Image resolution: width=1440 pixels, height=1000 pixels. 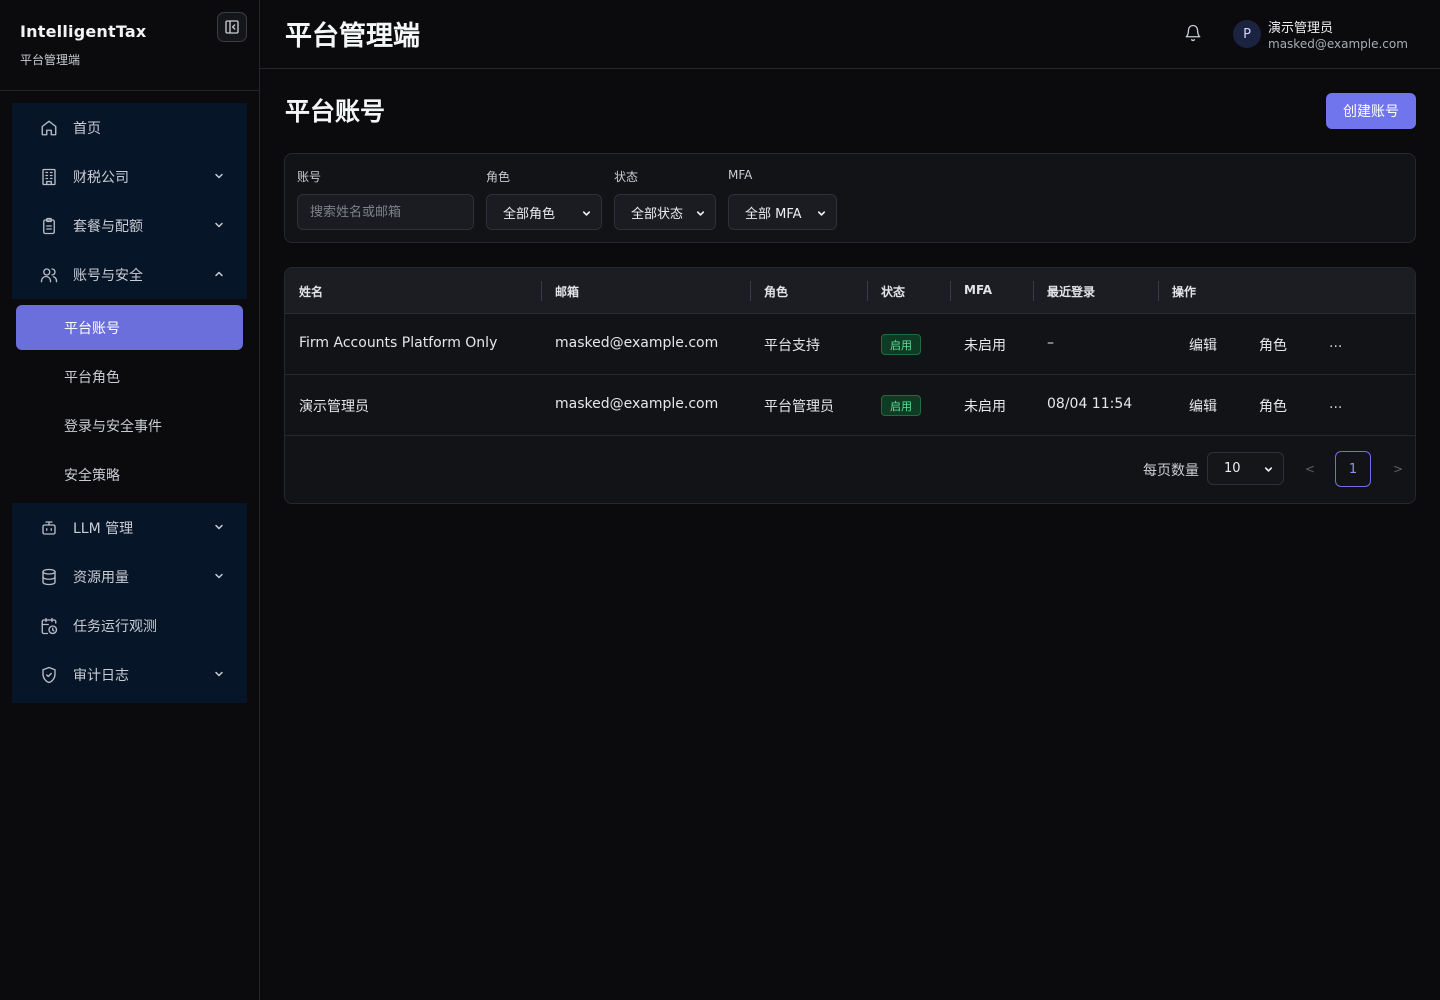 What do you see at coordinates (49, 226) in the screenshot?
I see `clipboard-icon` at bounding box center [49, 226].